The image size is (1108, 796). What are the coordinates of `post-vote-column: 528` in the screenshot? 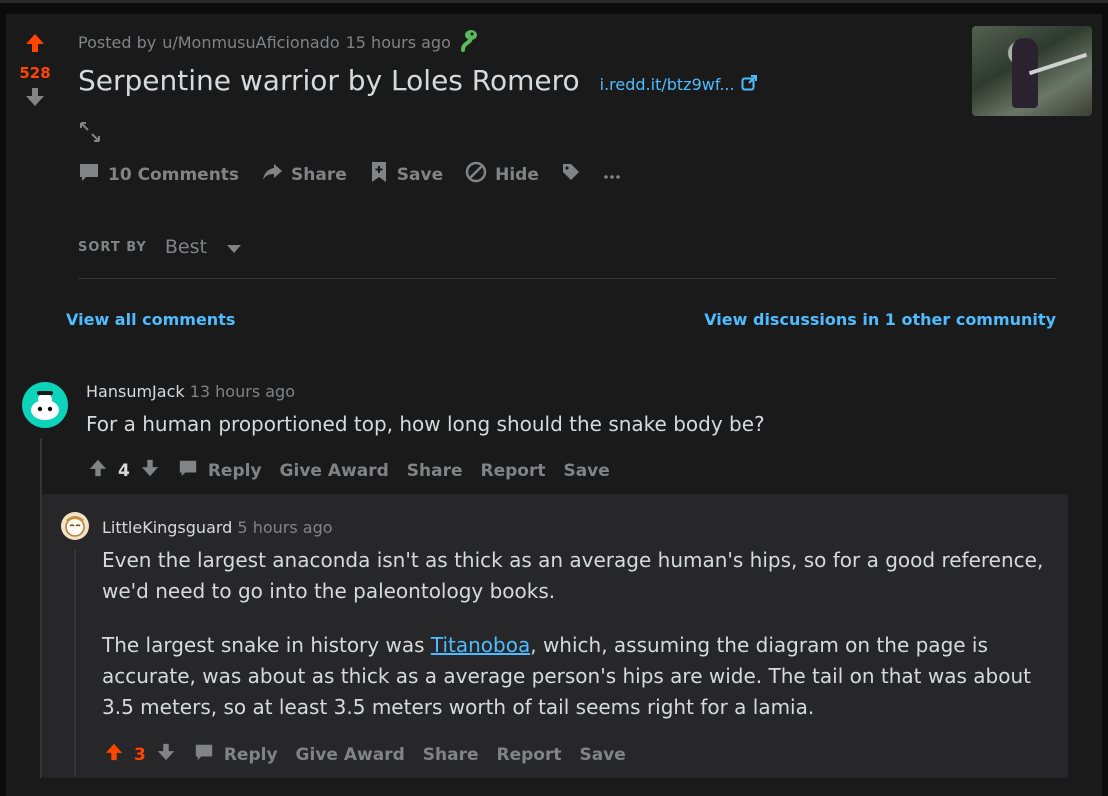 It's located at (35, 72).